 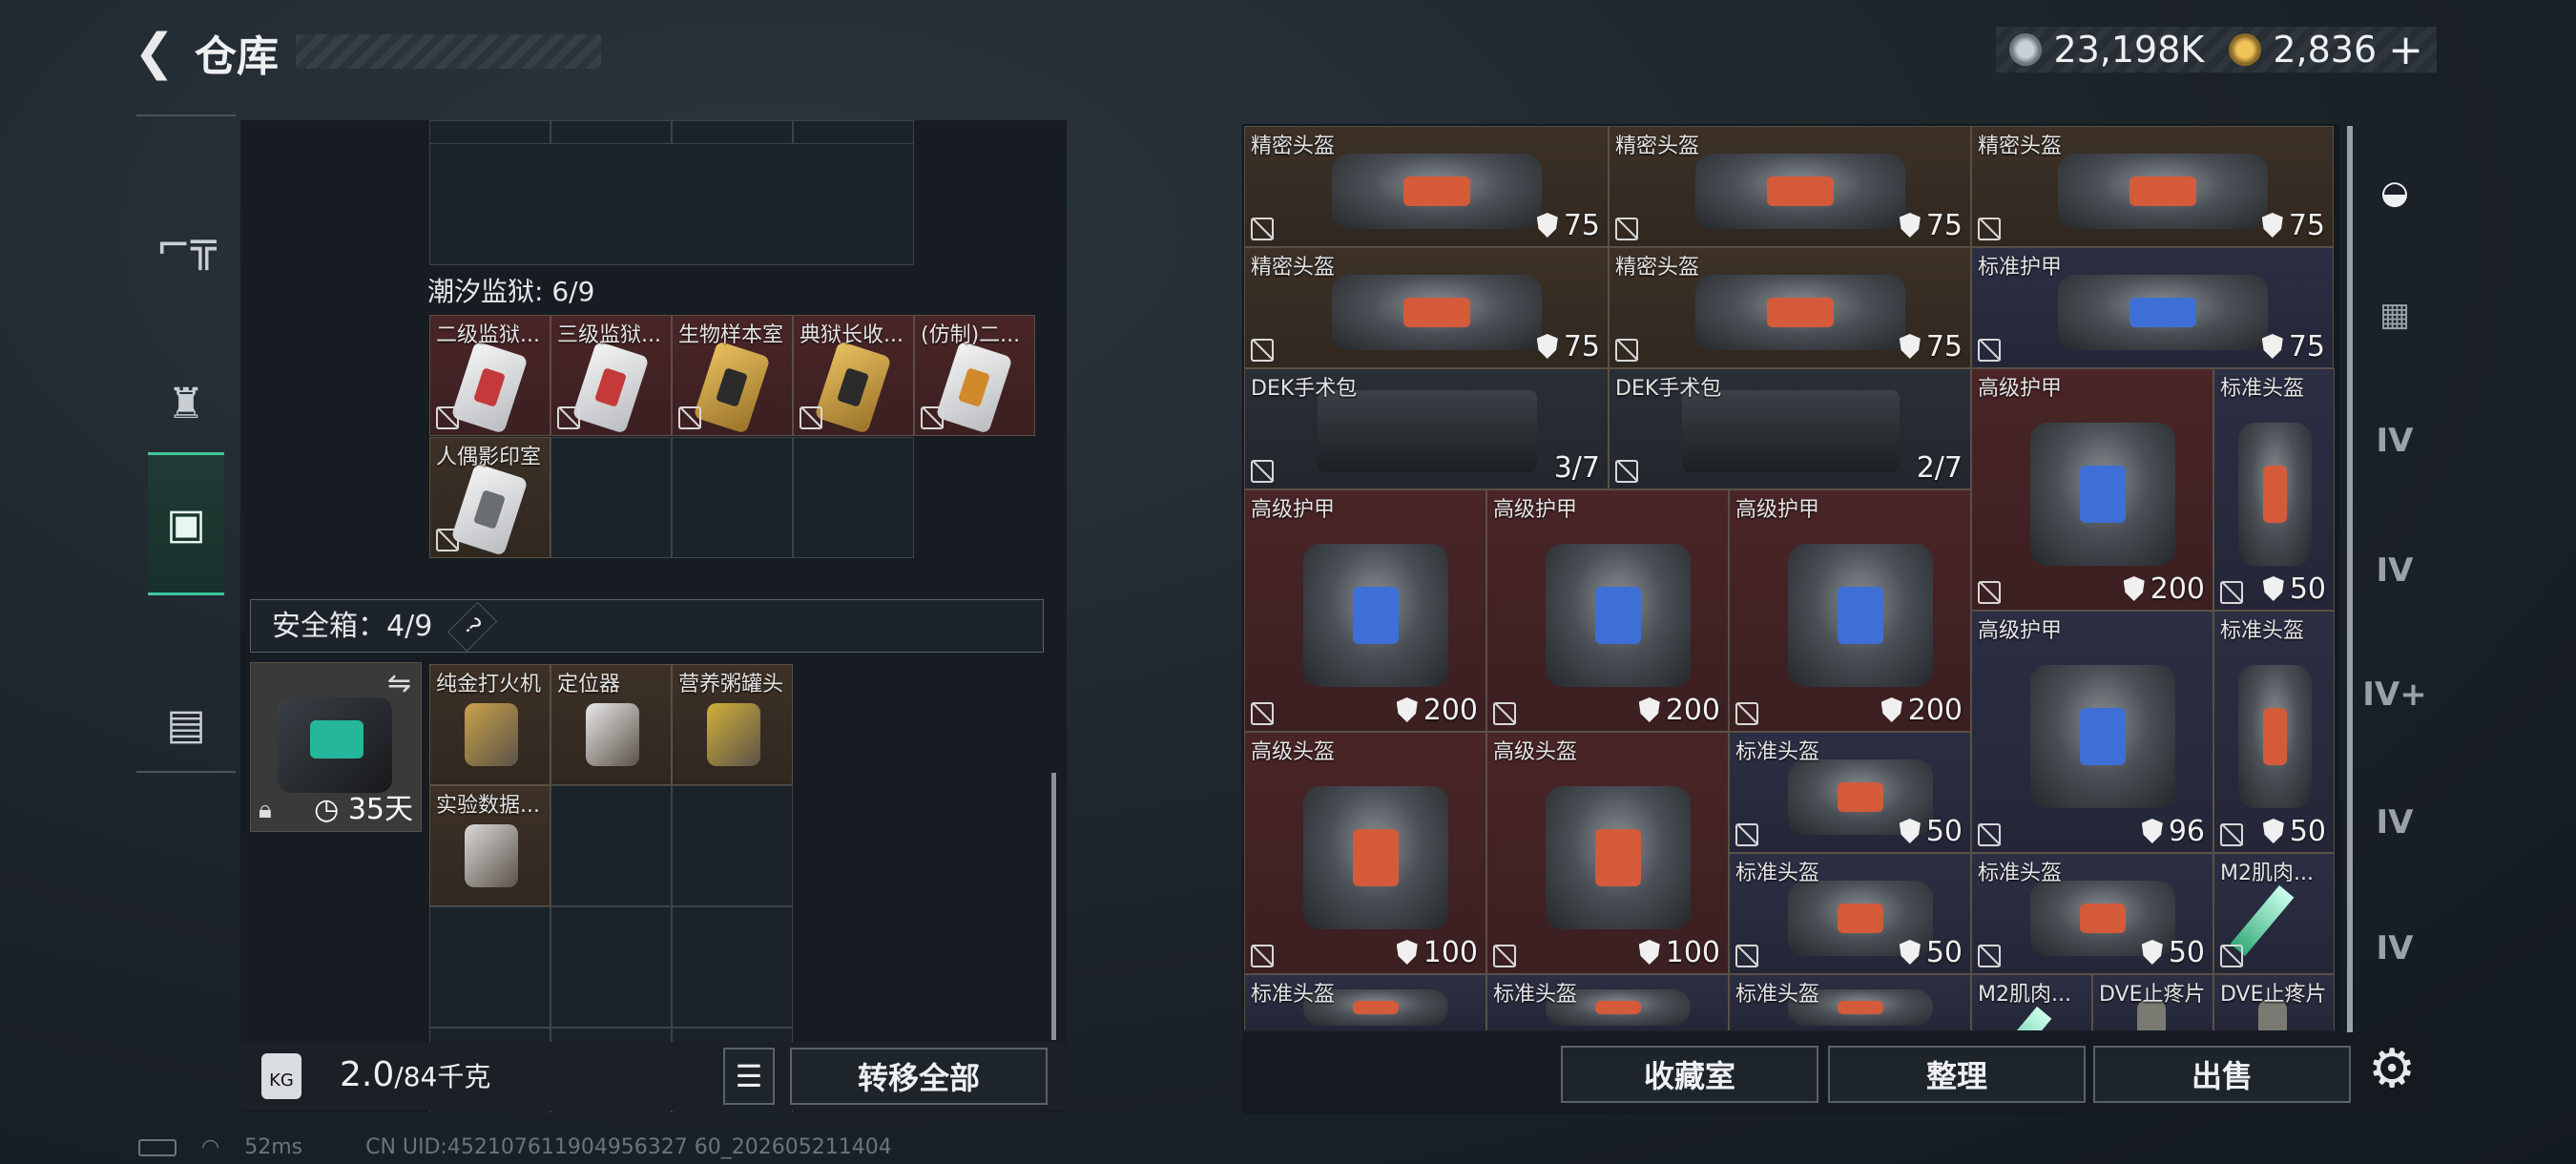 What do you see at coordinates (157, 52) in the screenshot?
I see `arrow-left-icon: ❮` at bounding box center [157, 52].